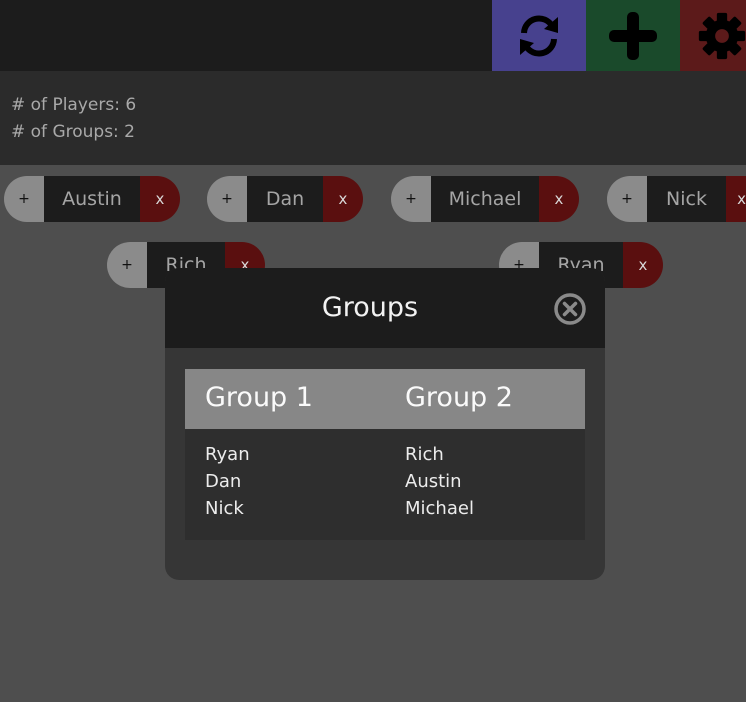 Image resolution: width=746 pixels, height=702 pixels. I want to click on list-item: Ryan, so click(227, 454).